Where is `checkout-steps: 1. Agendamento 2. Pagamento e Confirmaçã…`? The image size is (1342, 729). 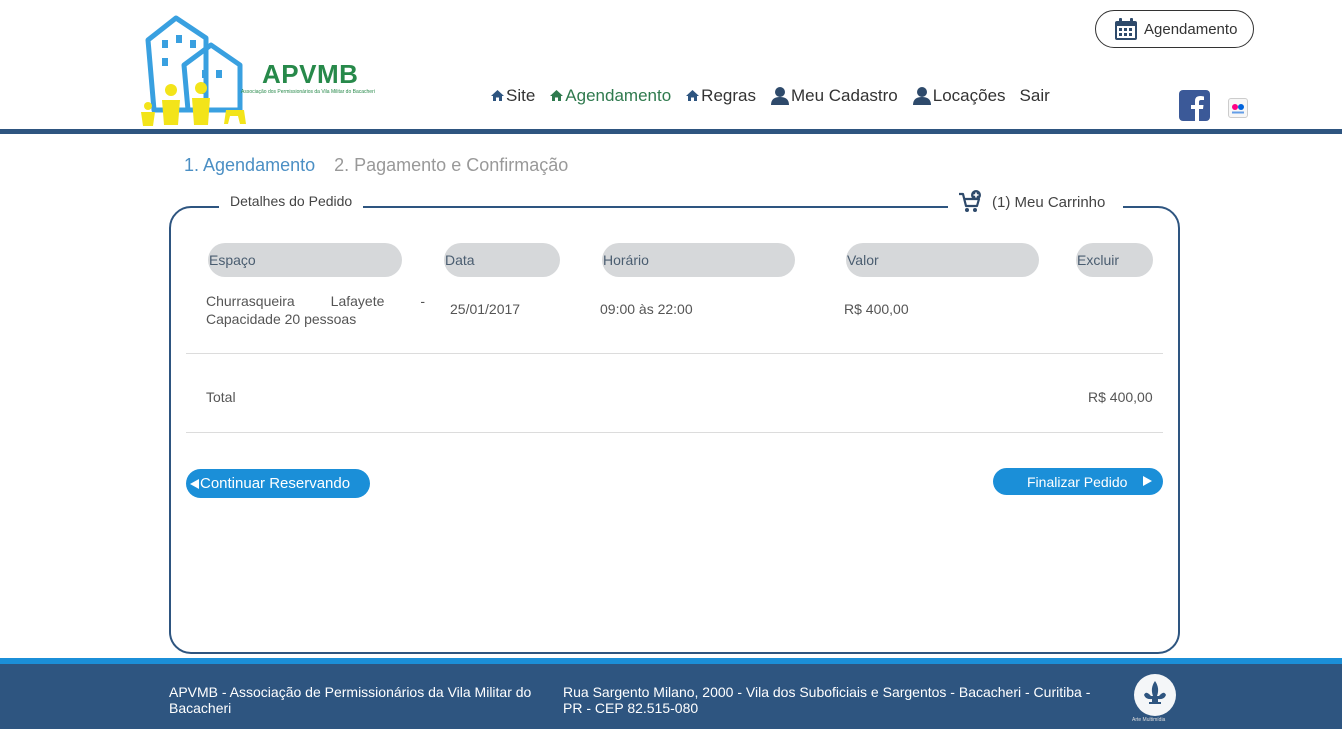 checkout-steps: 1. Agendamento 2. Pagamento e Confirmaçã… is located at coordinates (376, 165).